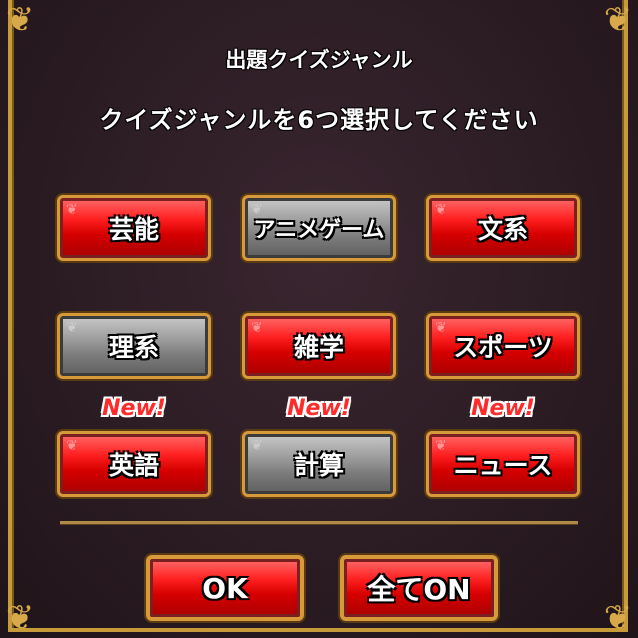 The height and width of the screenshot is (638, 638). I want to click on genre-label: ニュース, so click(503, 465).